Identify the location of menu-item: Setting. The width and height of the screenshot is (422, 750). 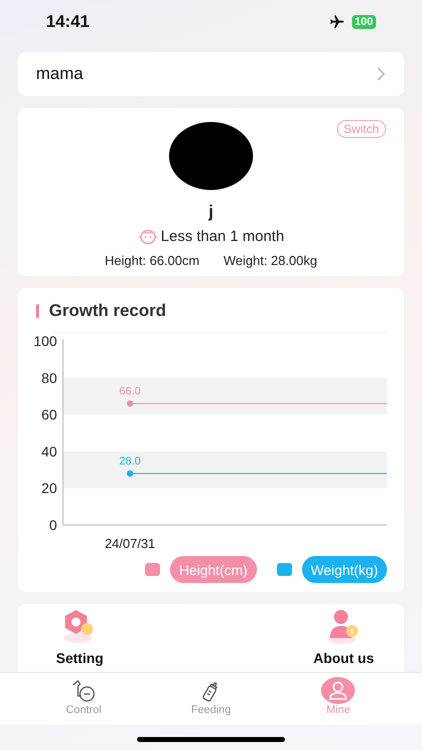
(80, 639).